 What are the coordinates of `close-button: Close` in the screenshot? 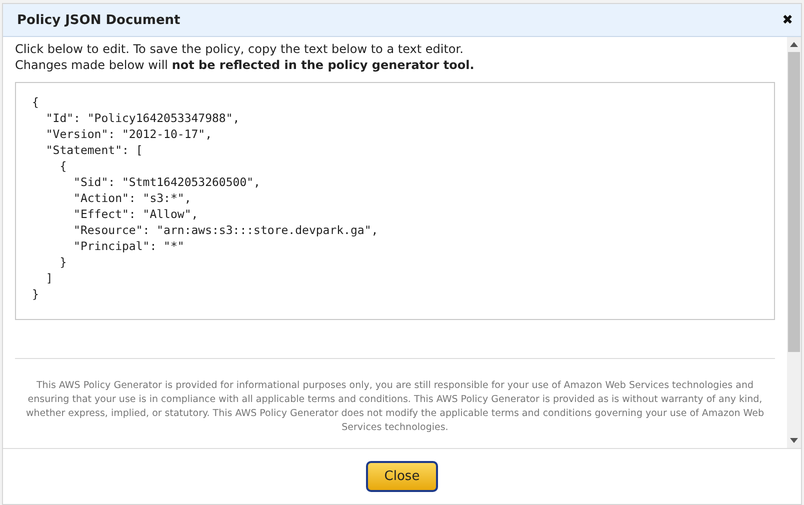 It's located at (402, 476).